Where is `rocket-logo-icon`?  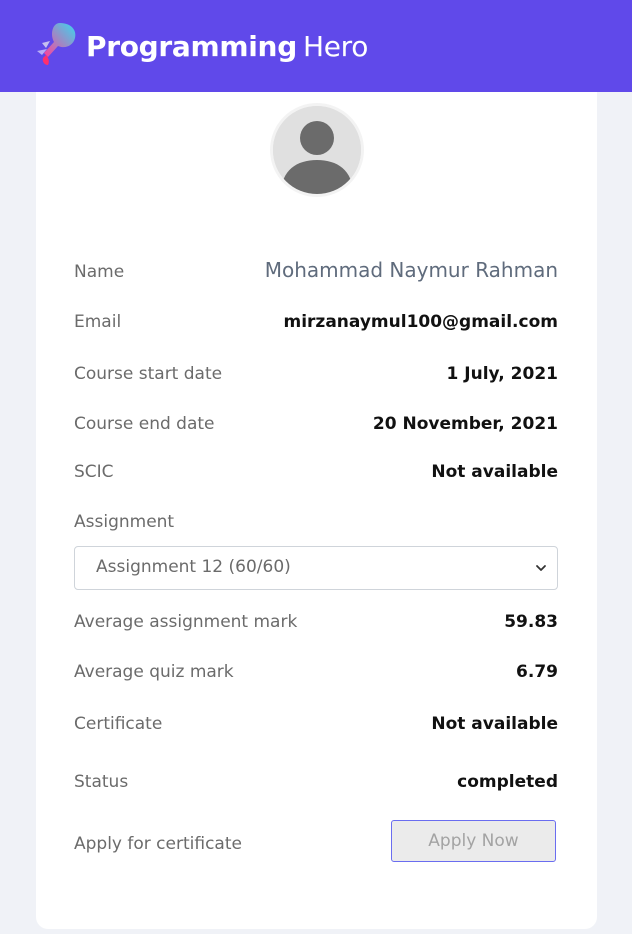 rocket-logo-icon is located at coordinates (60, 46).